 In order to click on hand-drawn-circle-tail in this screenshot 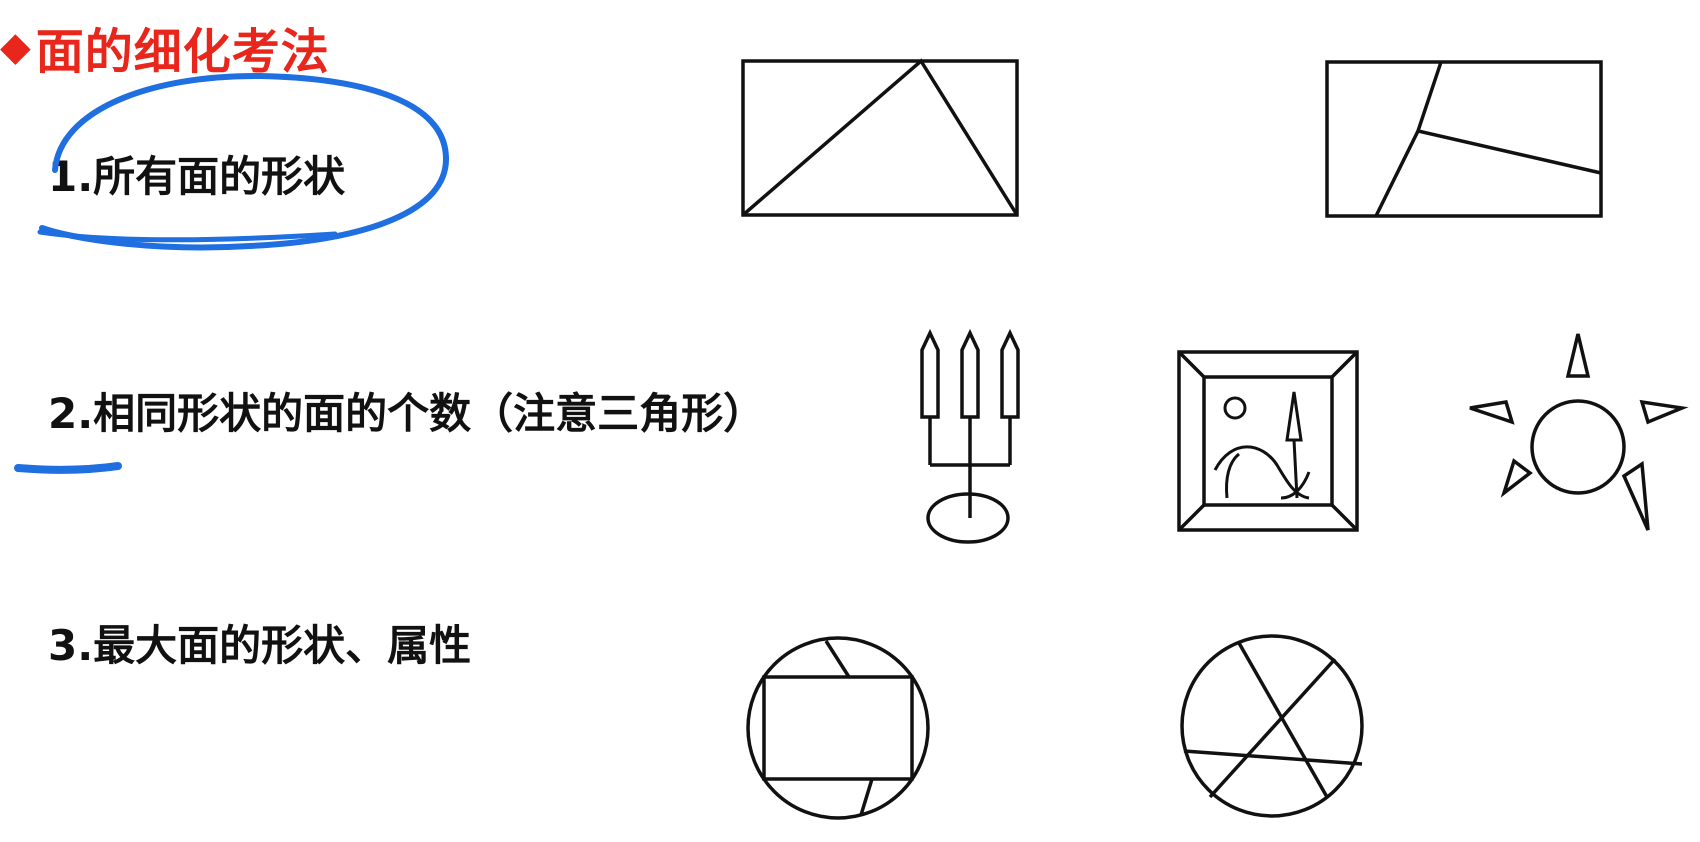, I will do `click(187, 236)`.